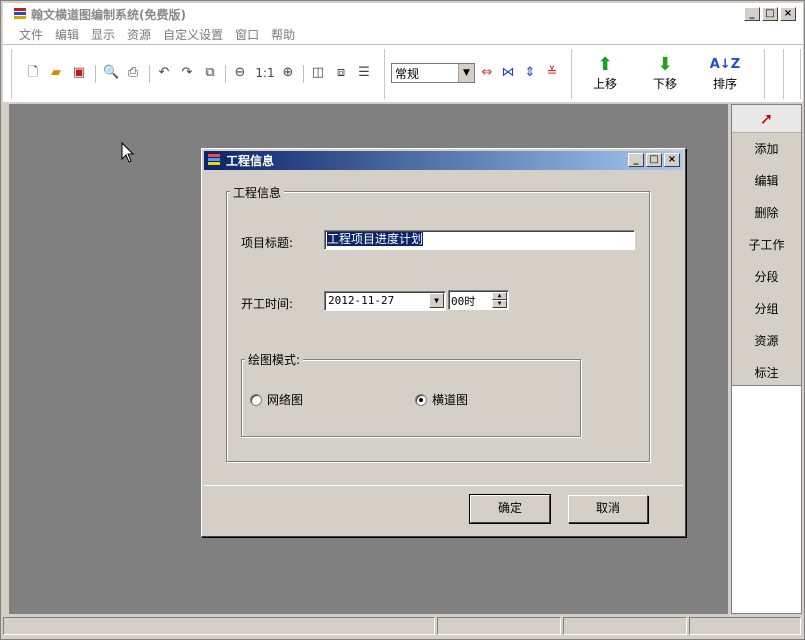  I want to click on pointer-tool-icon: ➚, so click(766, 119).